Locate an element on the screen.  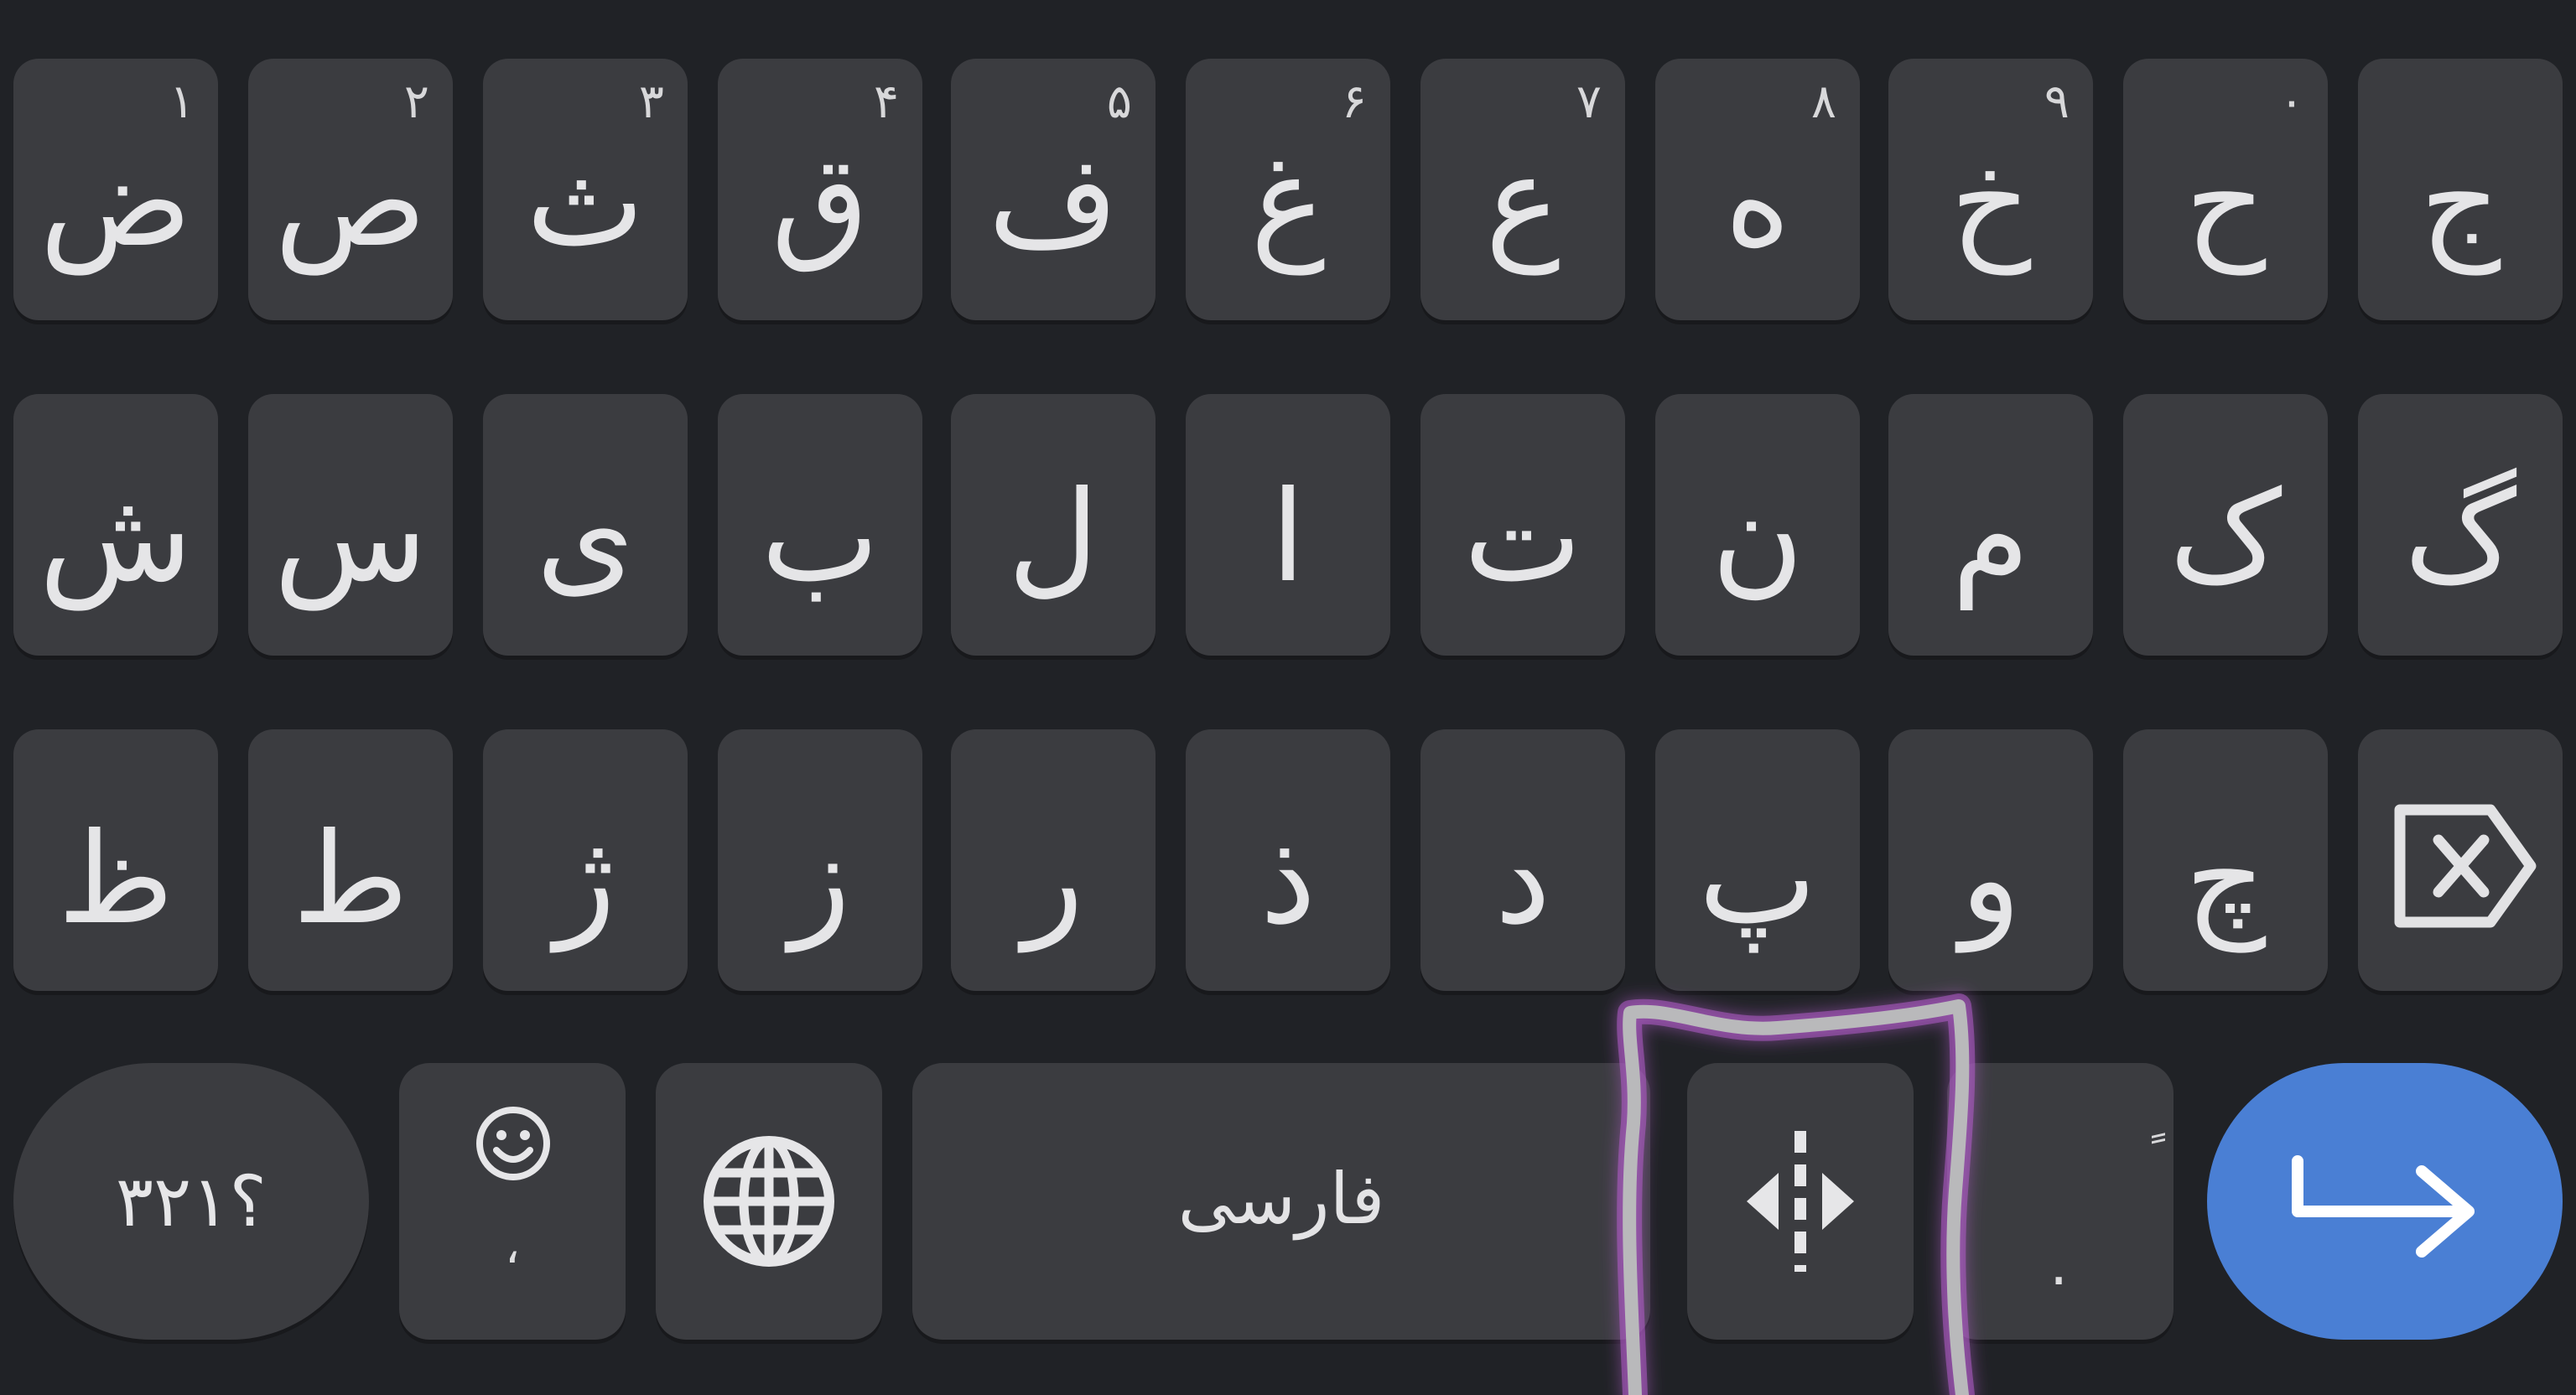
key-label: ذ is located at coordinates (1288, 879).